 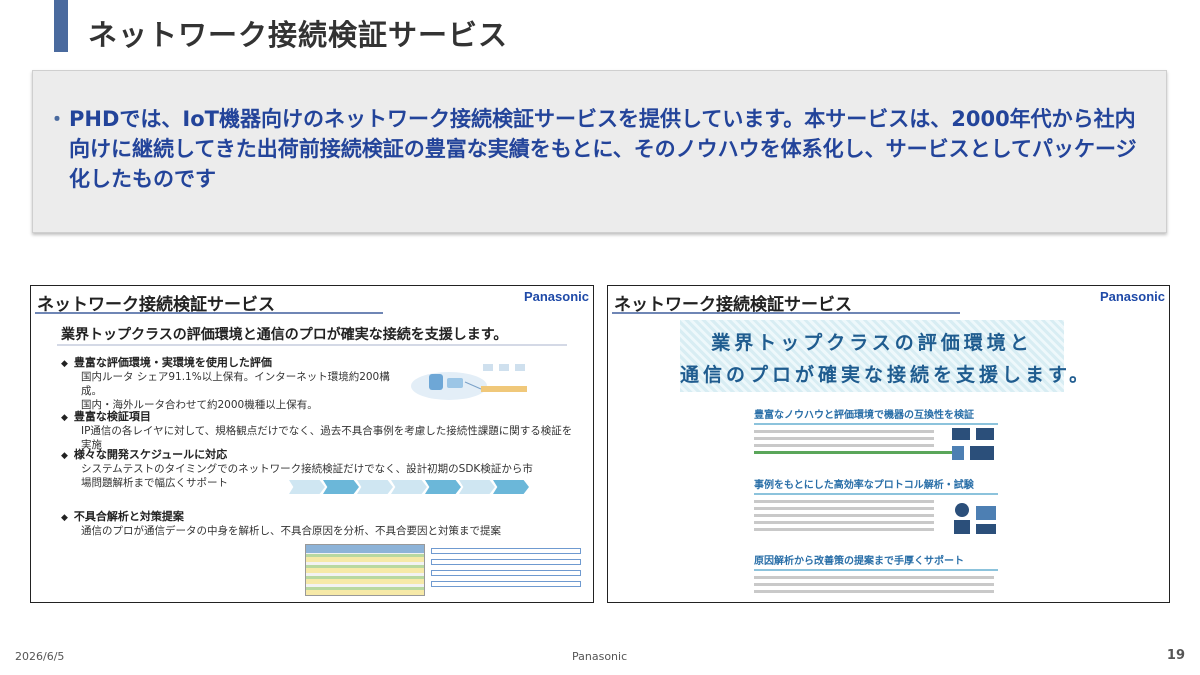 What do you see at coordinates (298, 35) in the screenshot?
I see `slide-title: ネットワーク接続検証サービス` at bounding box center [298, 35].